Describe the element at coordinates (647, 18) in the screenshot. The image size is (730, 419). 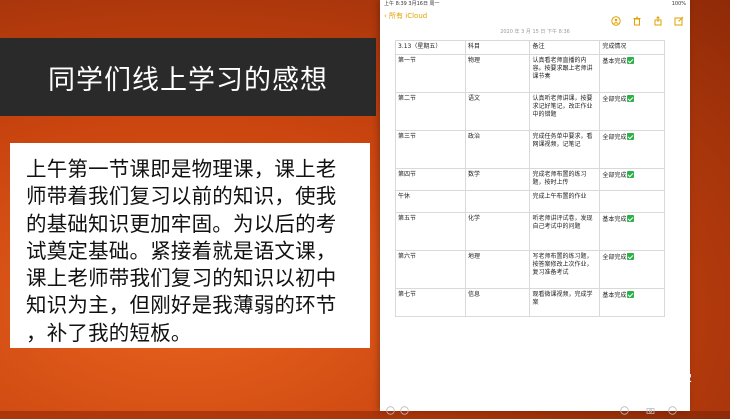
I see `nav-icons` at that location.